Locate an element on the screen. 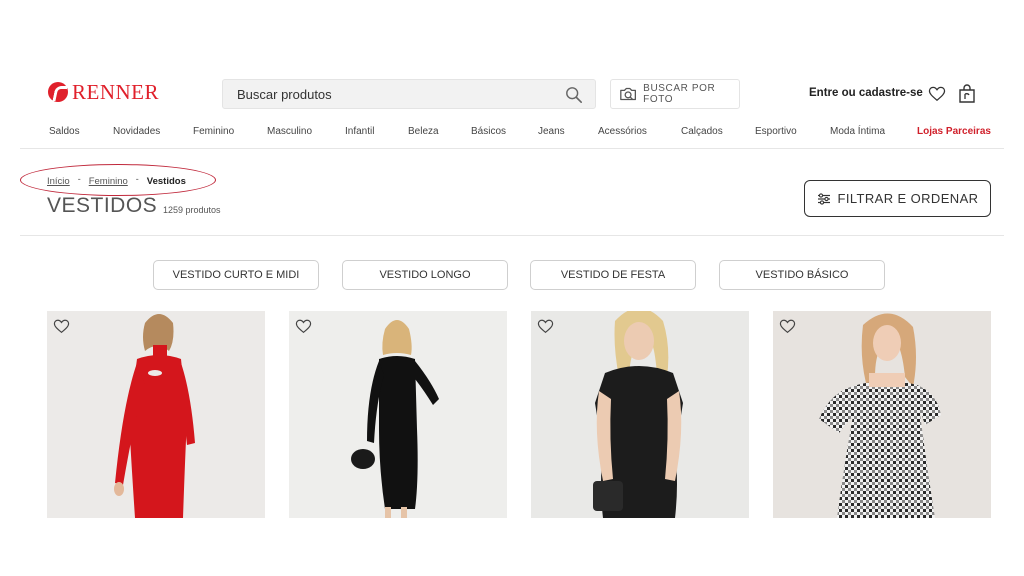 The width and height of the screenshot is (1024, 576). breadcrumb-link-inicio: Início is located at coordinates (58, 181).